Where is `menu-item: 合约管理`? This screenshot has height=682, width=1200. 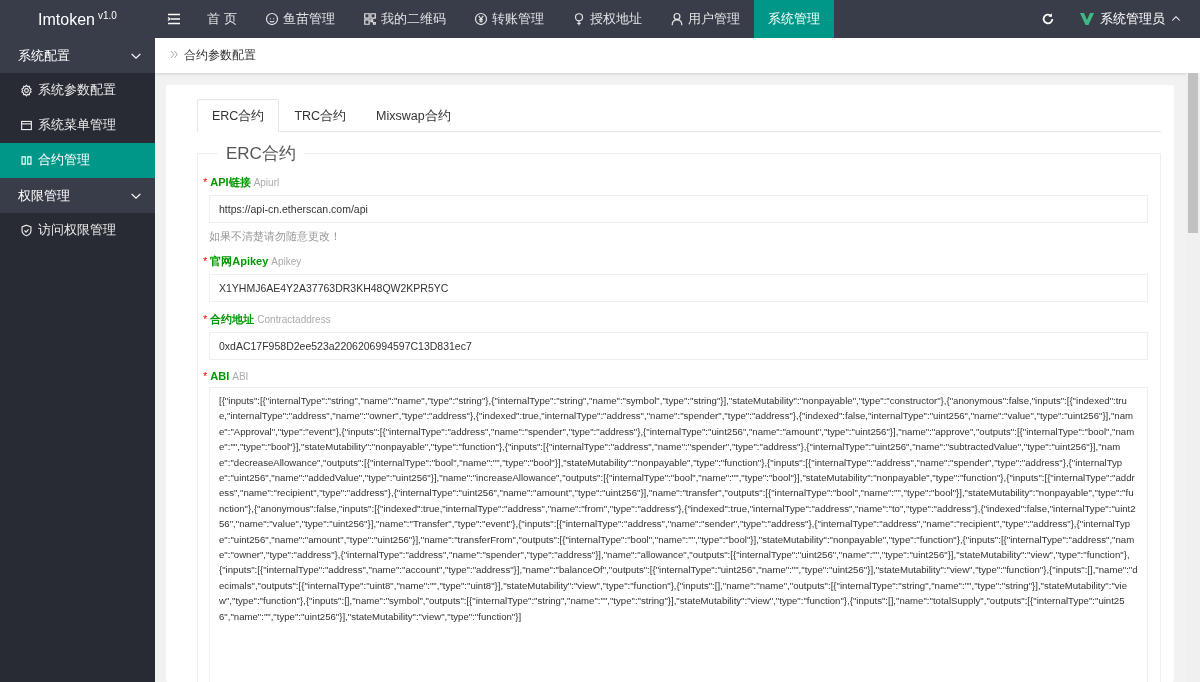
menu-item: 合约管理 is located at coordinates (77, 160).